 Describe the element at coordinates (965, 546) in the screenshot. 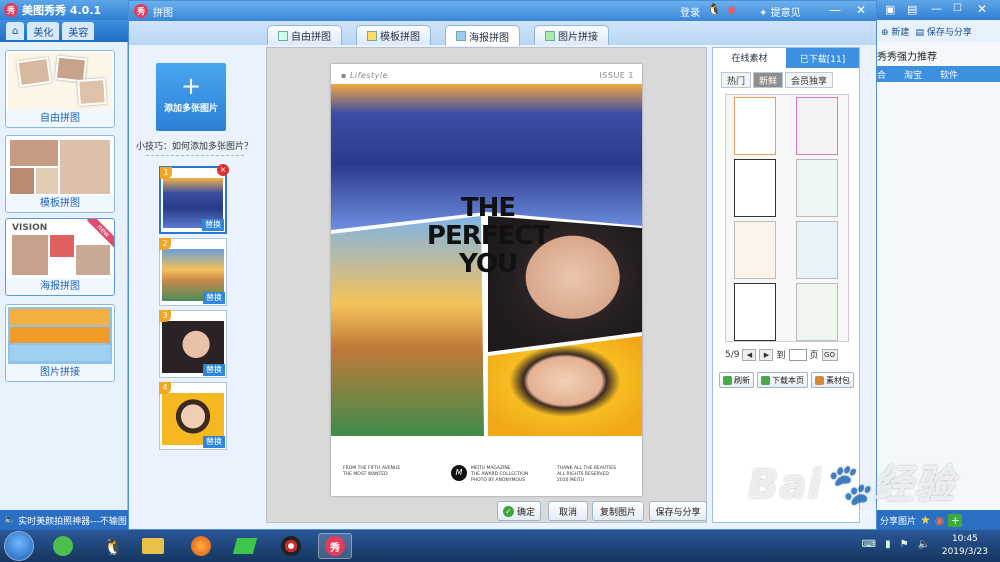

I see `system-clock: 10:45 2019/3/23` at that location.